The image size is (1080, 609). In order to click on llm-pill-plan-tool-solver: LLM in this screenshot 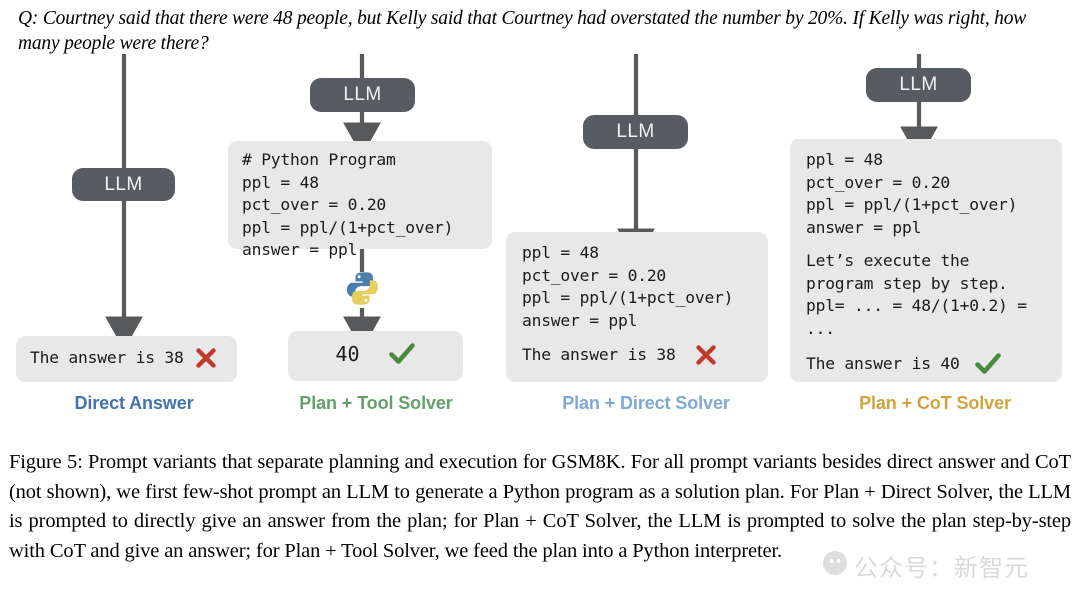, I will do `click(362, 95)`.